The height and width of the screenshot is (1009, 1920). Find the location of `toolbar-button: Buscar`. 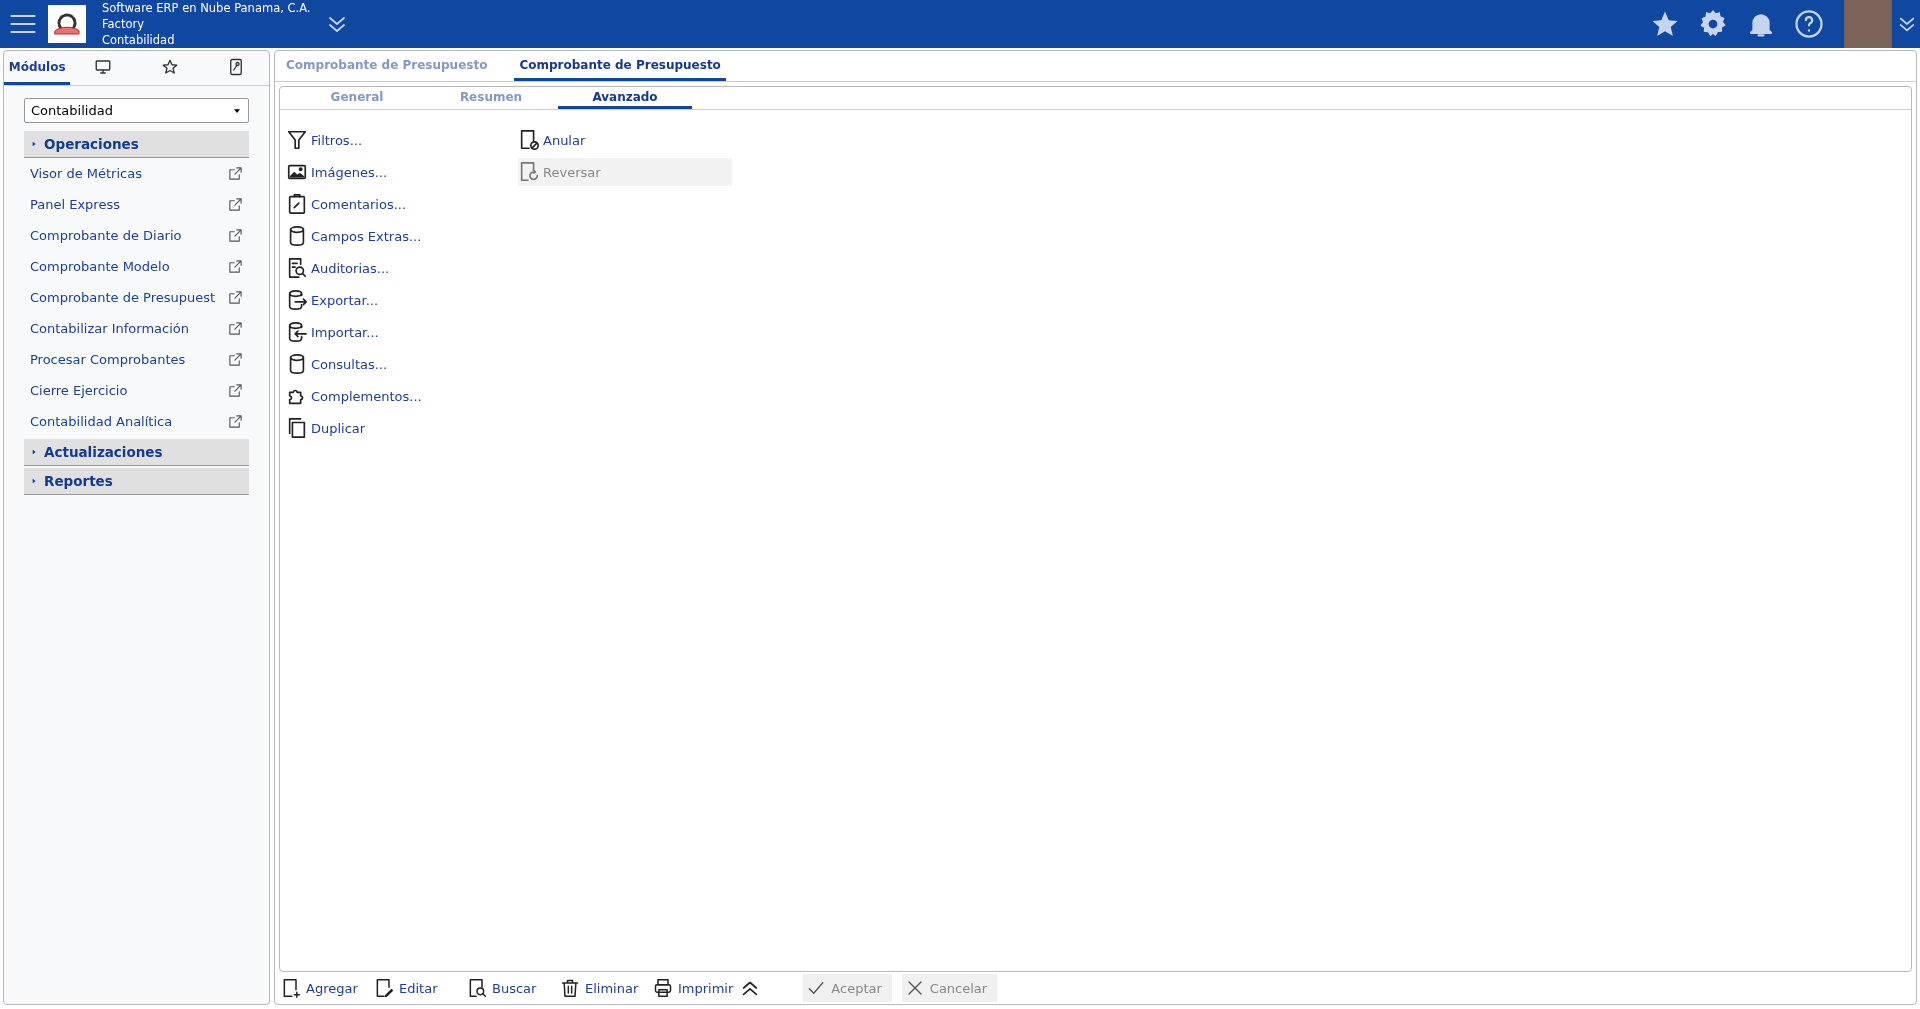

toolbar-button: Buscar is located at coordinates (513, 988).